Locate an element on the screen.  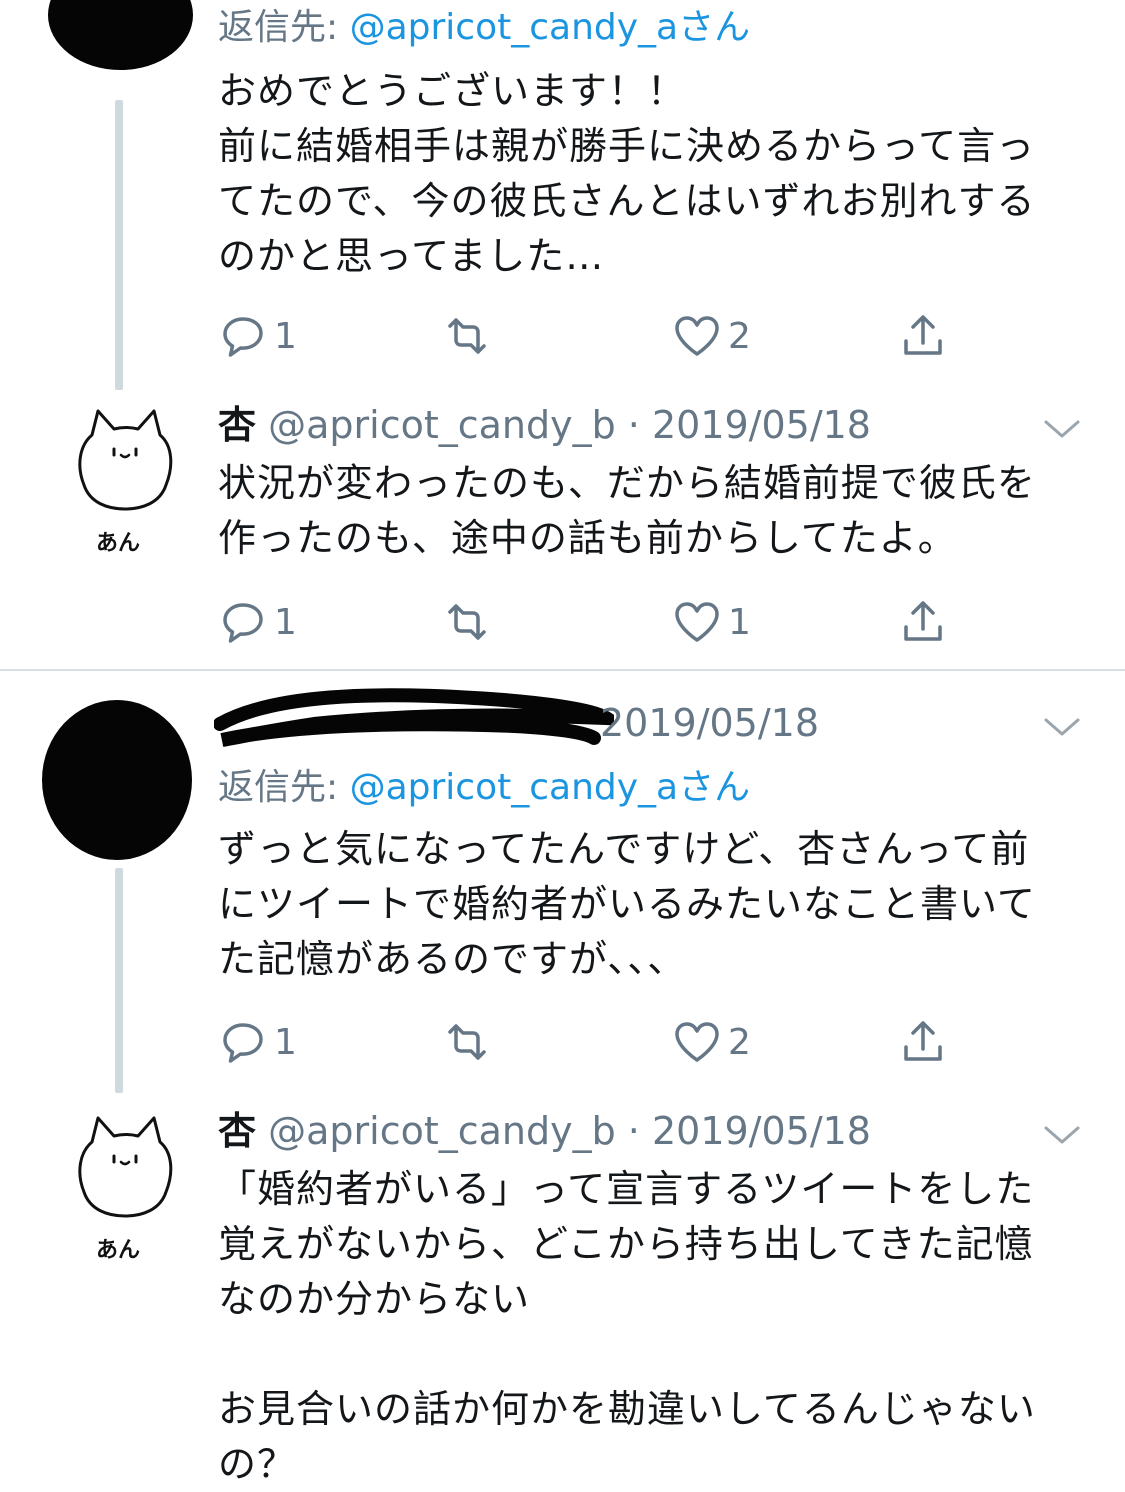
tweet-date: 2019/05/18 is located at coordinates (709, 723).